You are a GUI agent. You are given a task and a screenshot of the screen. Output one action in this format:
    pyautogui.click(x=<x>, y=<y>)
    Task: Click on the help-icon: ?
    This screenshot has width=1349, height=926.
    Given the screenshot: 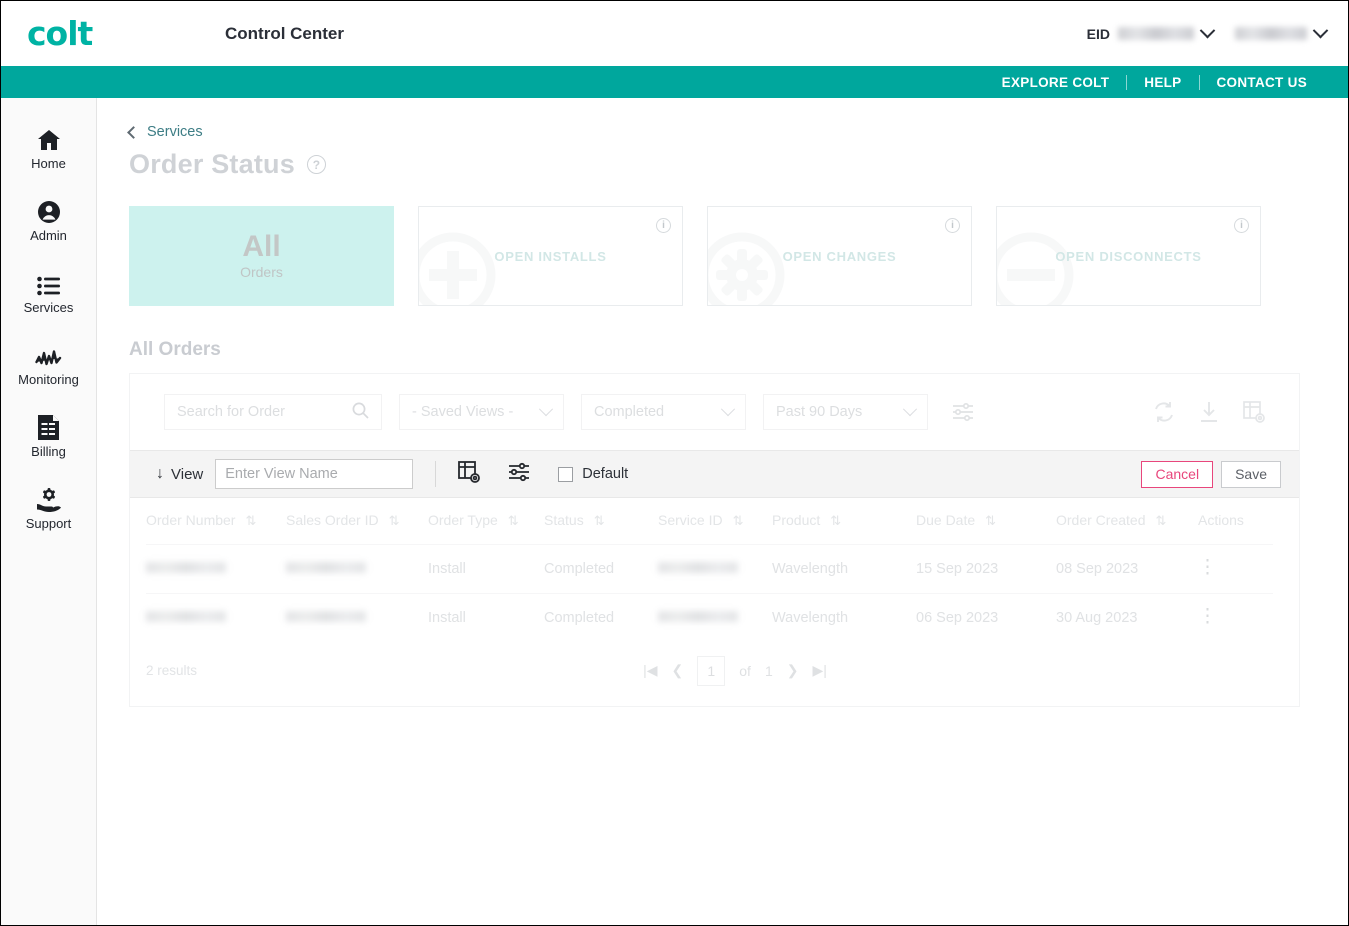 What is the action you would take?
    pyautogui.click(x=316, y=164)
    